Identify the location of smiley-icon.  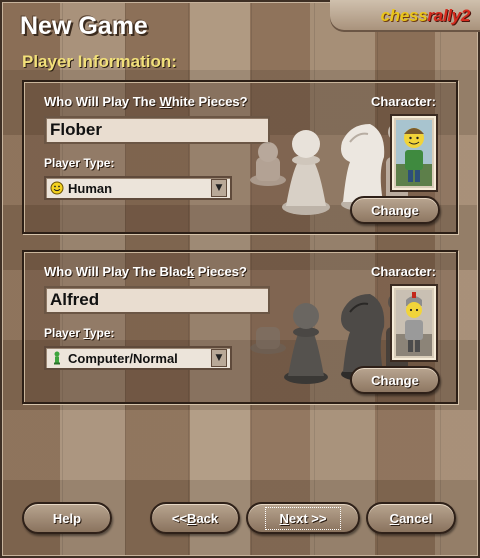
(57, 188).